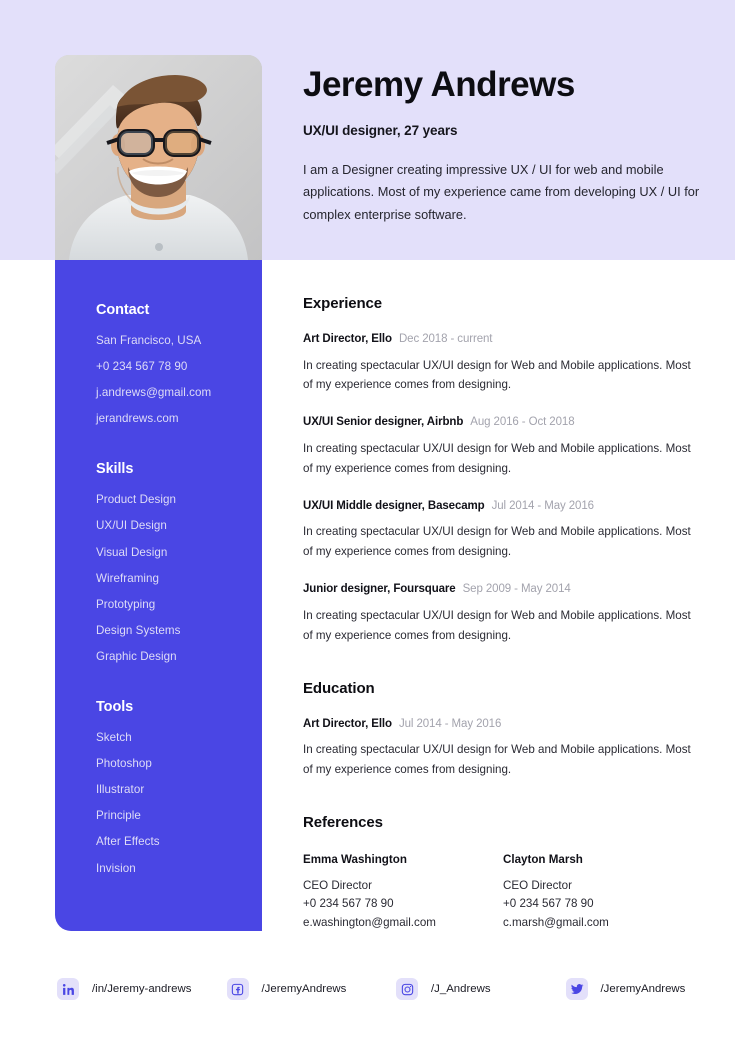 This screenshot has height=1040, width=735. I want to click on social-link-linkedin: /in/Jeremy-andrews, so click(142, 989).